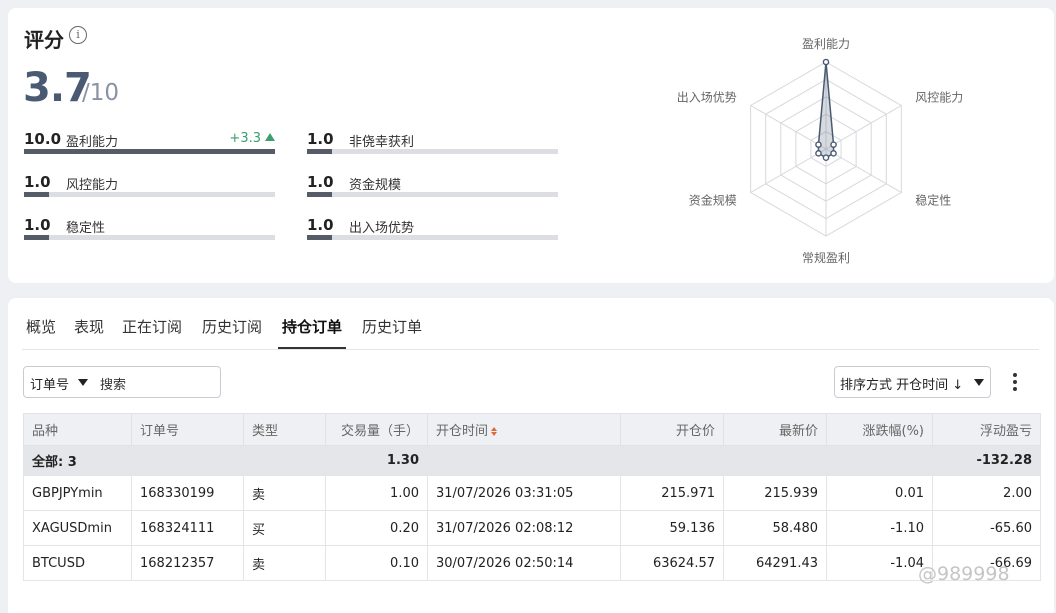 Image resolution: width=1056 pixels, height=613 pixels. What do you see at coordinates (101, 93) in the screenshot?
I see `score-max: /10` at bounding box center [101, 93].